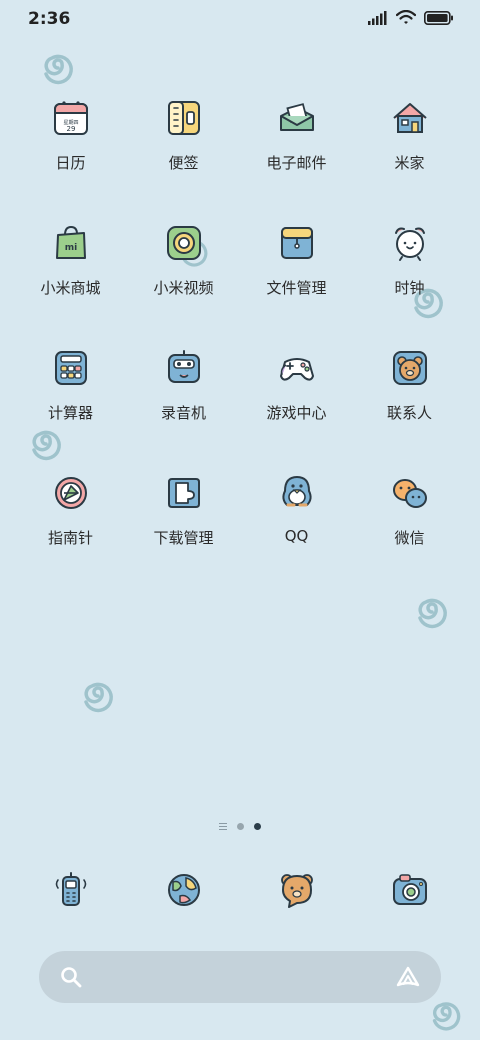 This screenshot has height=1040, width=480. I want to click on page-dot-active, so click(257, 826).